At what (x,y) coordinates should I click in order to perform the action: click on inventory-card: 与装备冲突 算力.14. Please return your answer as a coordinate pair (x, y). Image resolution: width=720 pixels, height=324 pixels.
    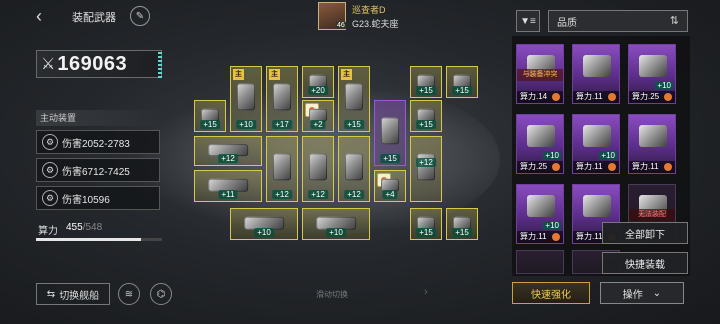
    Looking at the image, I should click on (540, 74).